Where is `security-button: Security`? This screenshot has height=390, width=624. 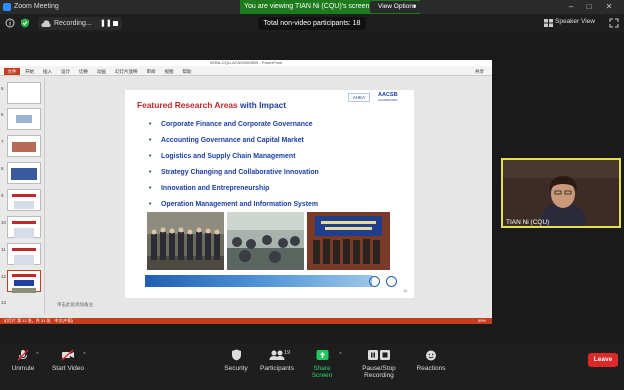 security-button: Security is located at coordinates (236, 360).